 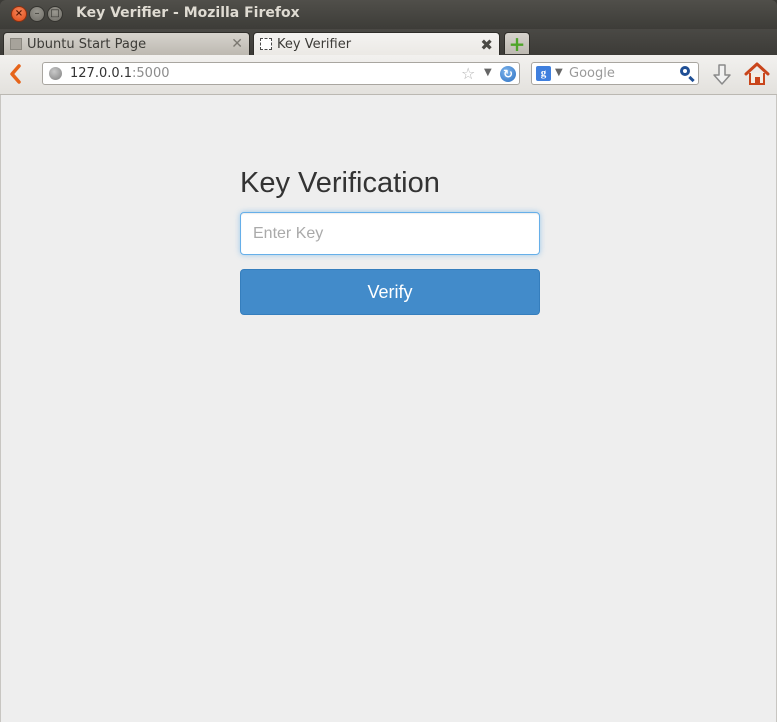 I want to click on search-input: Google, so click(x=592, y=73).